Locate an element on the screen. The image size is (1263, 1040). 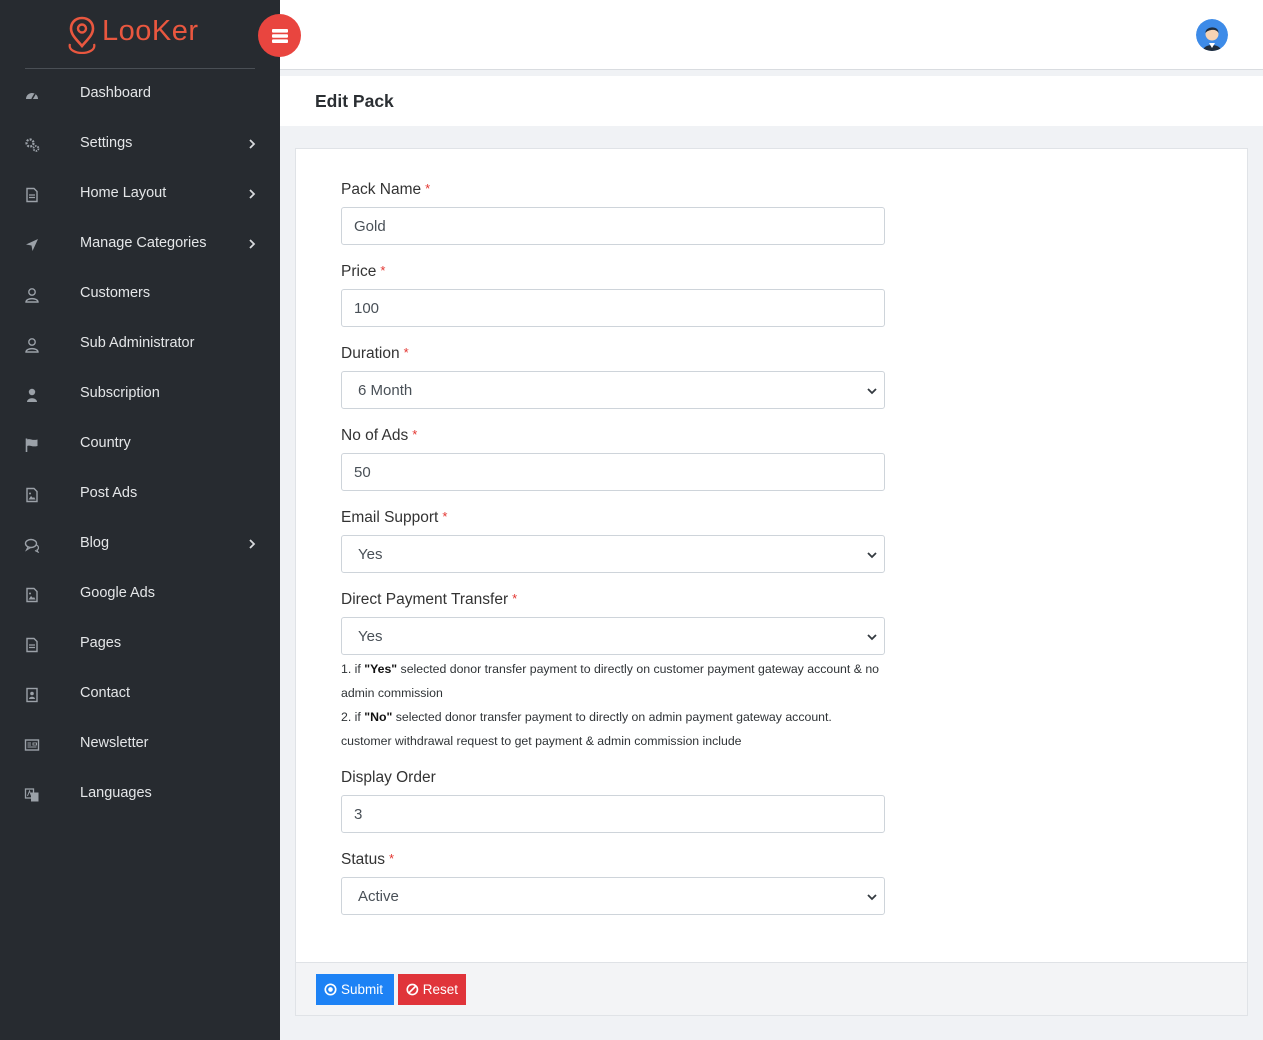
sidebar-item-label: Newsletter is located at coordinates (114, 743).